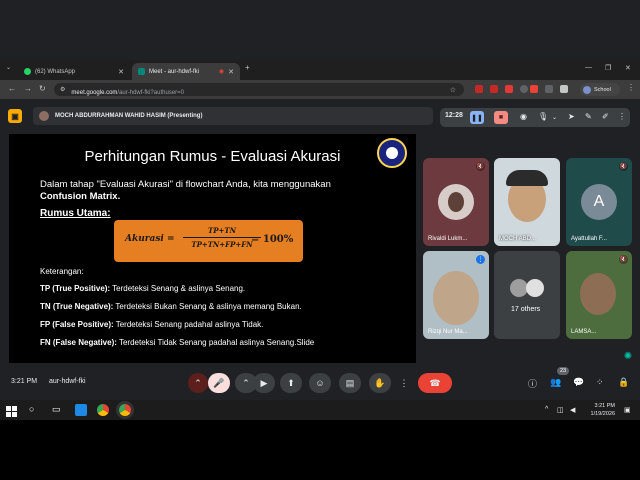 The image size is (640, 480). I want to click on formula-left: Akurasi =, so click(150, 239).